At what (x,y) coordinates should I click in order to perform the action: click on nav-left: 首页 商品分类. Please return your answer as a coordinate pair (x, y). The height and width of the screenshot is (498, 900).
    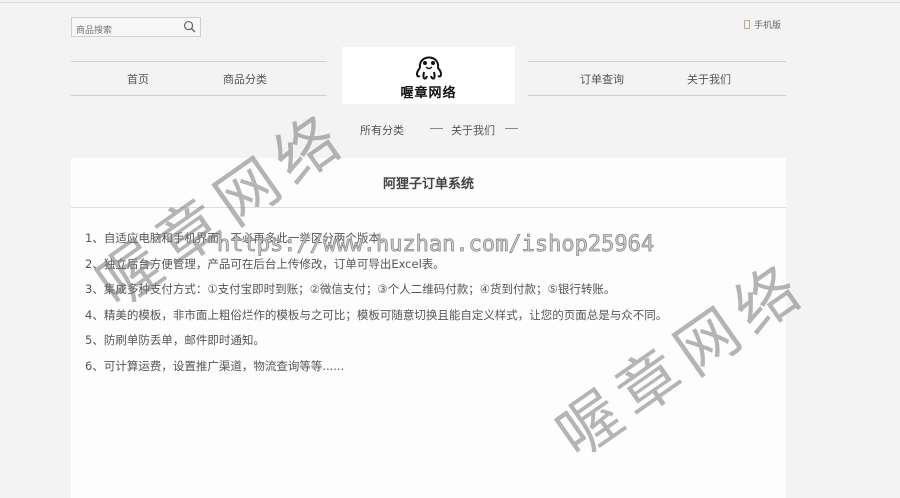
    Looking at the image, I should click on (199, 78).